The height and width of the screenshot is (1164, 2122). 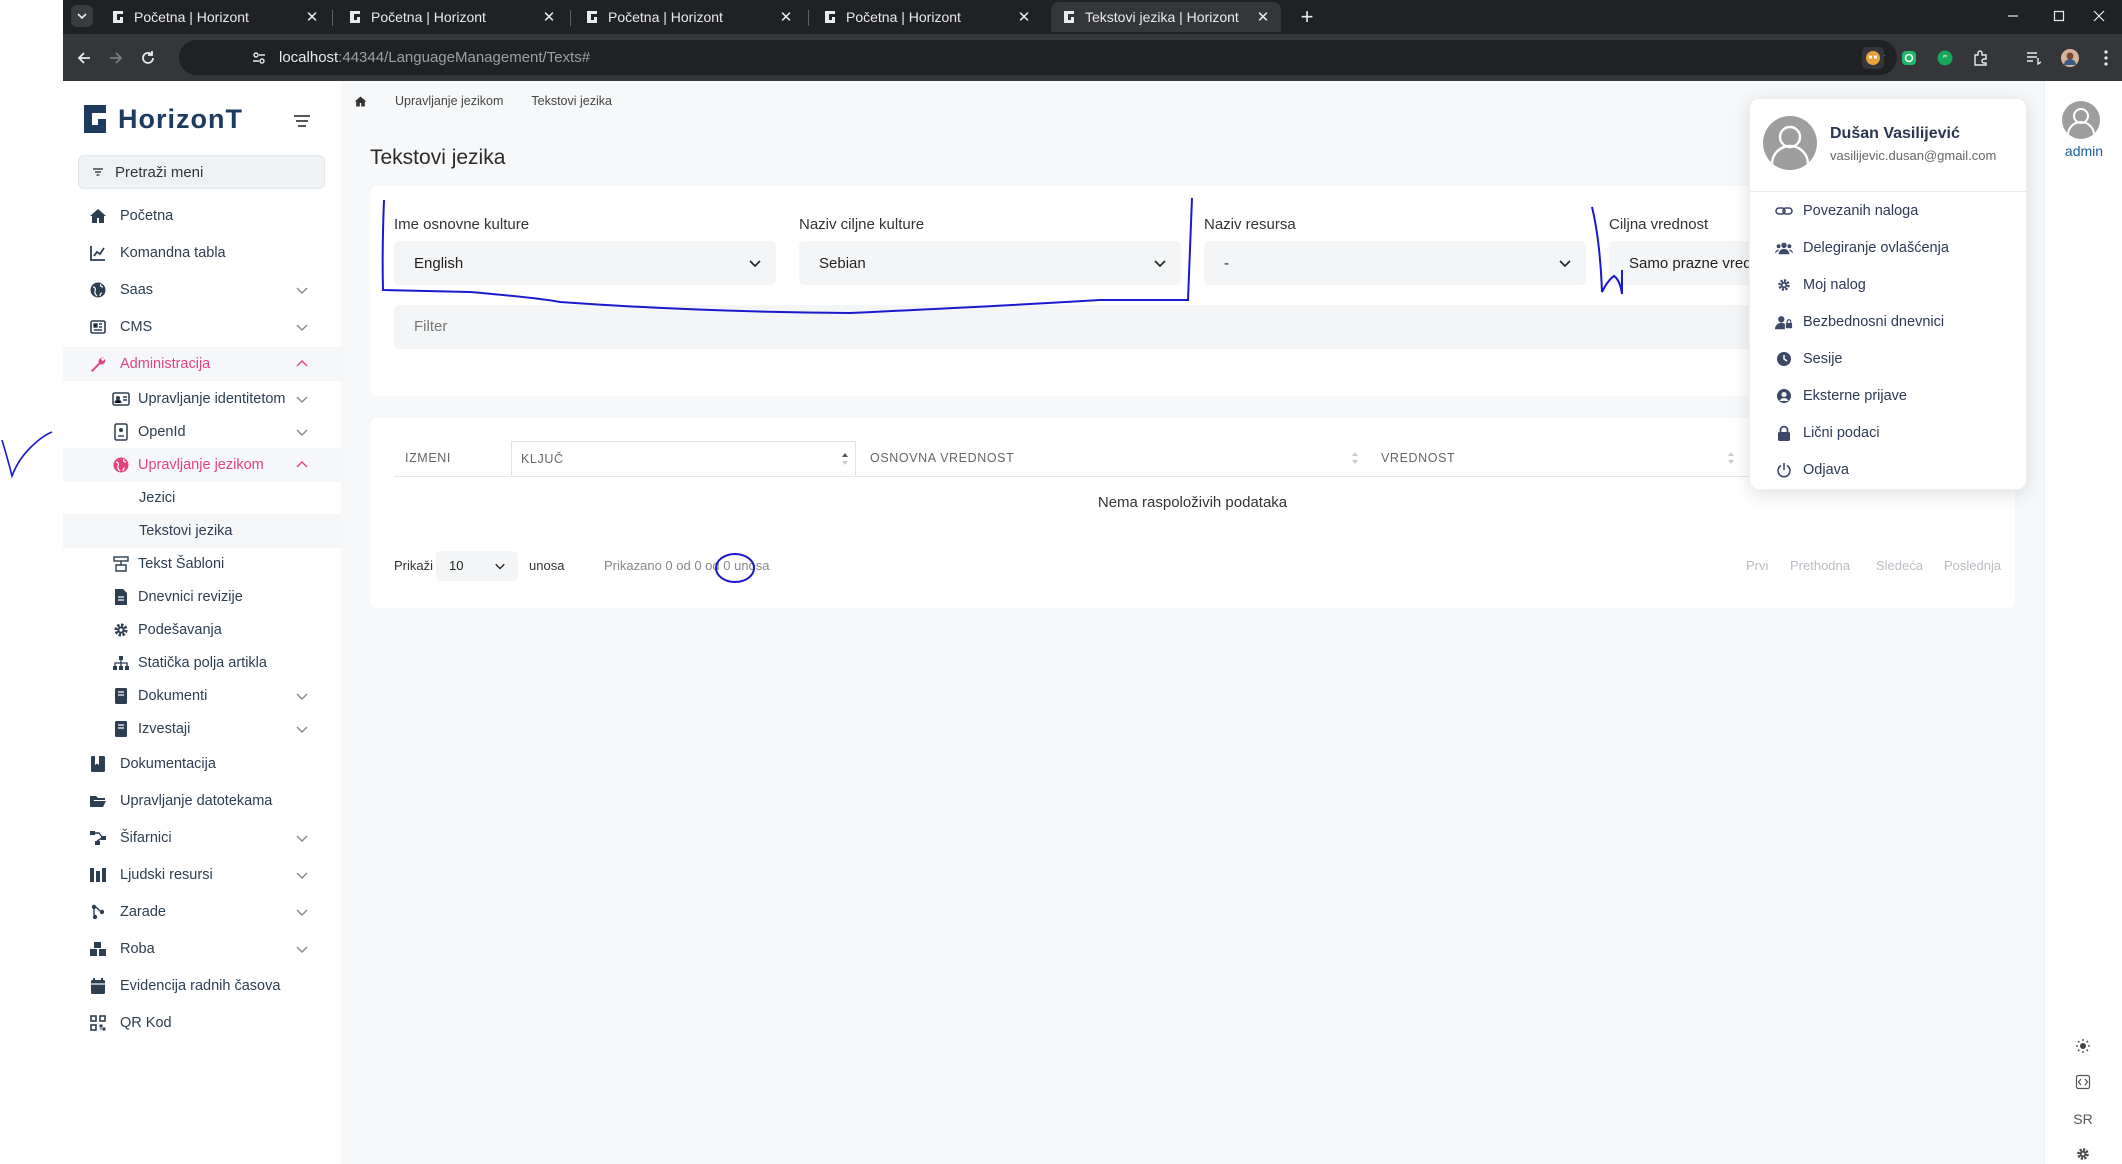 I want to click on profile-avatar-button, so click(x=2070, y=58).